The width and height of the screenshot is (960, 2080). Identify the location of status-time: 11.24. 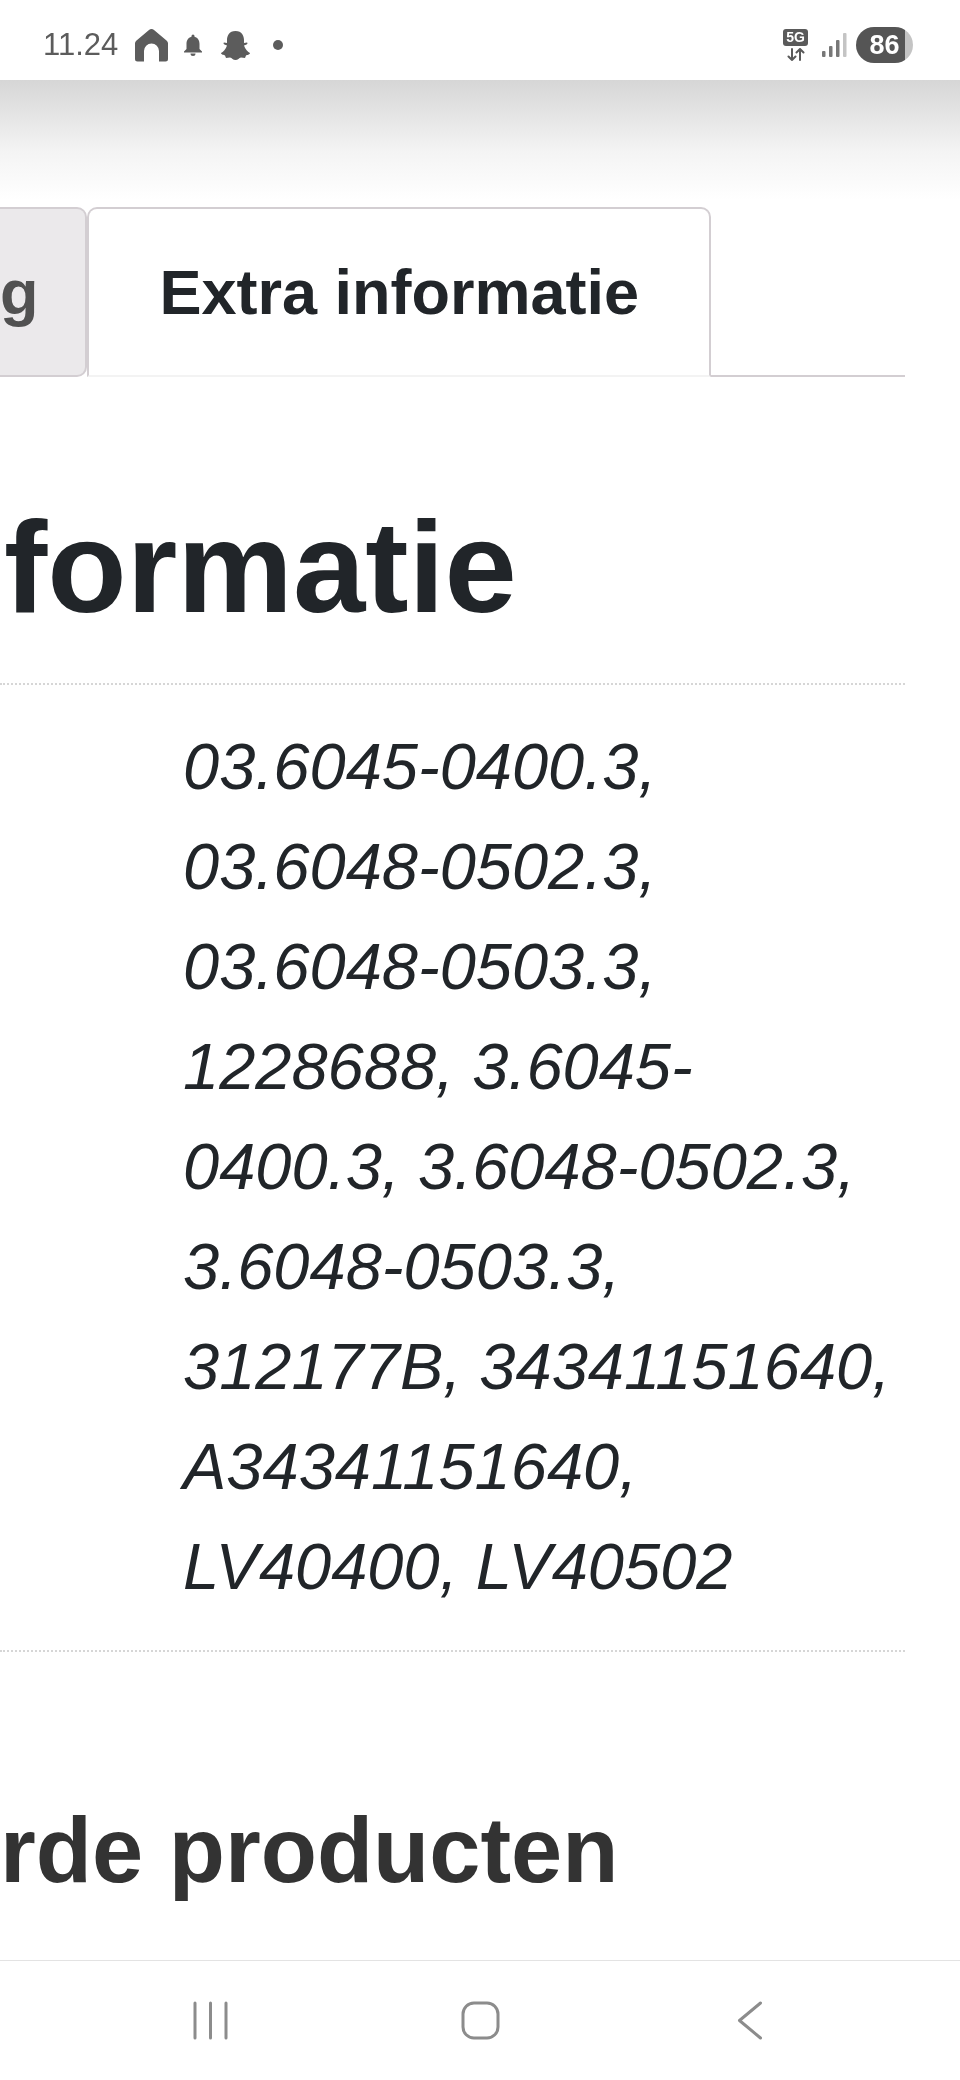
(81, 45).